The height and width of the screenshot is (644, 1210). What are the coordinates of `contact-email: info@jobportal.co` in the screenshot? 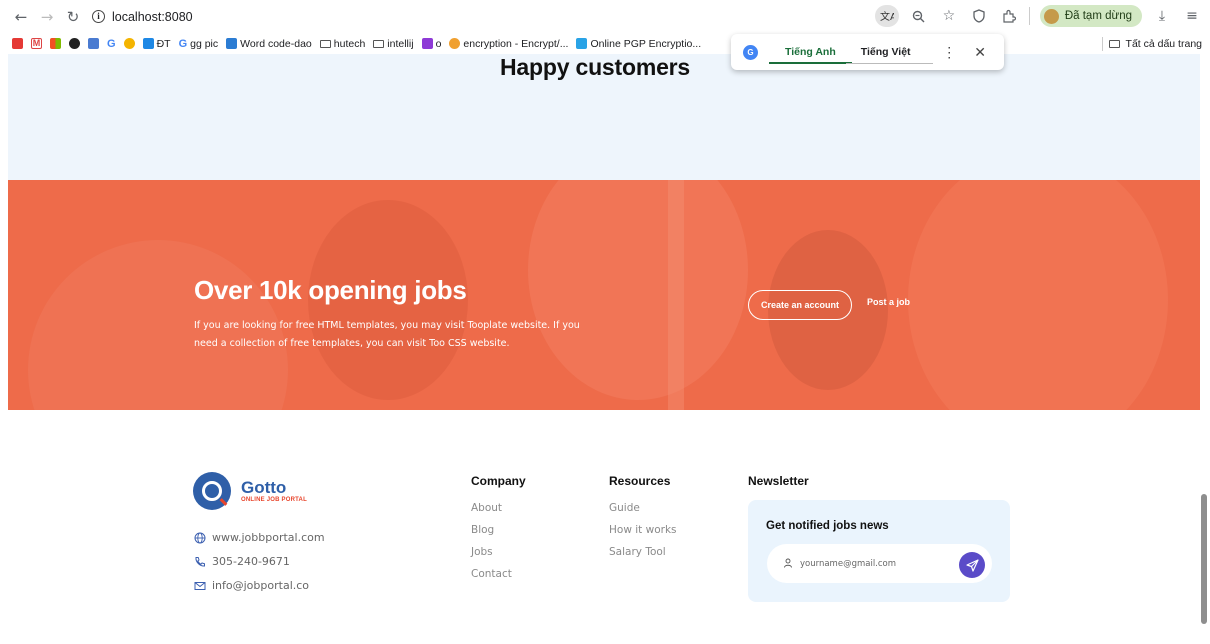 It's located at (251, 585).